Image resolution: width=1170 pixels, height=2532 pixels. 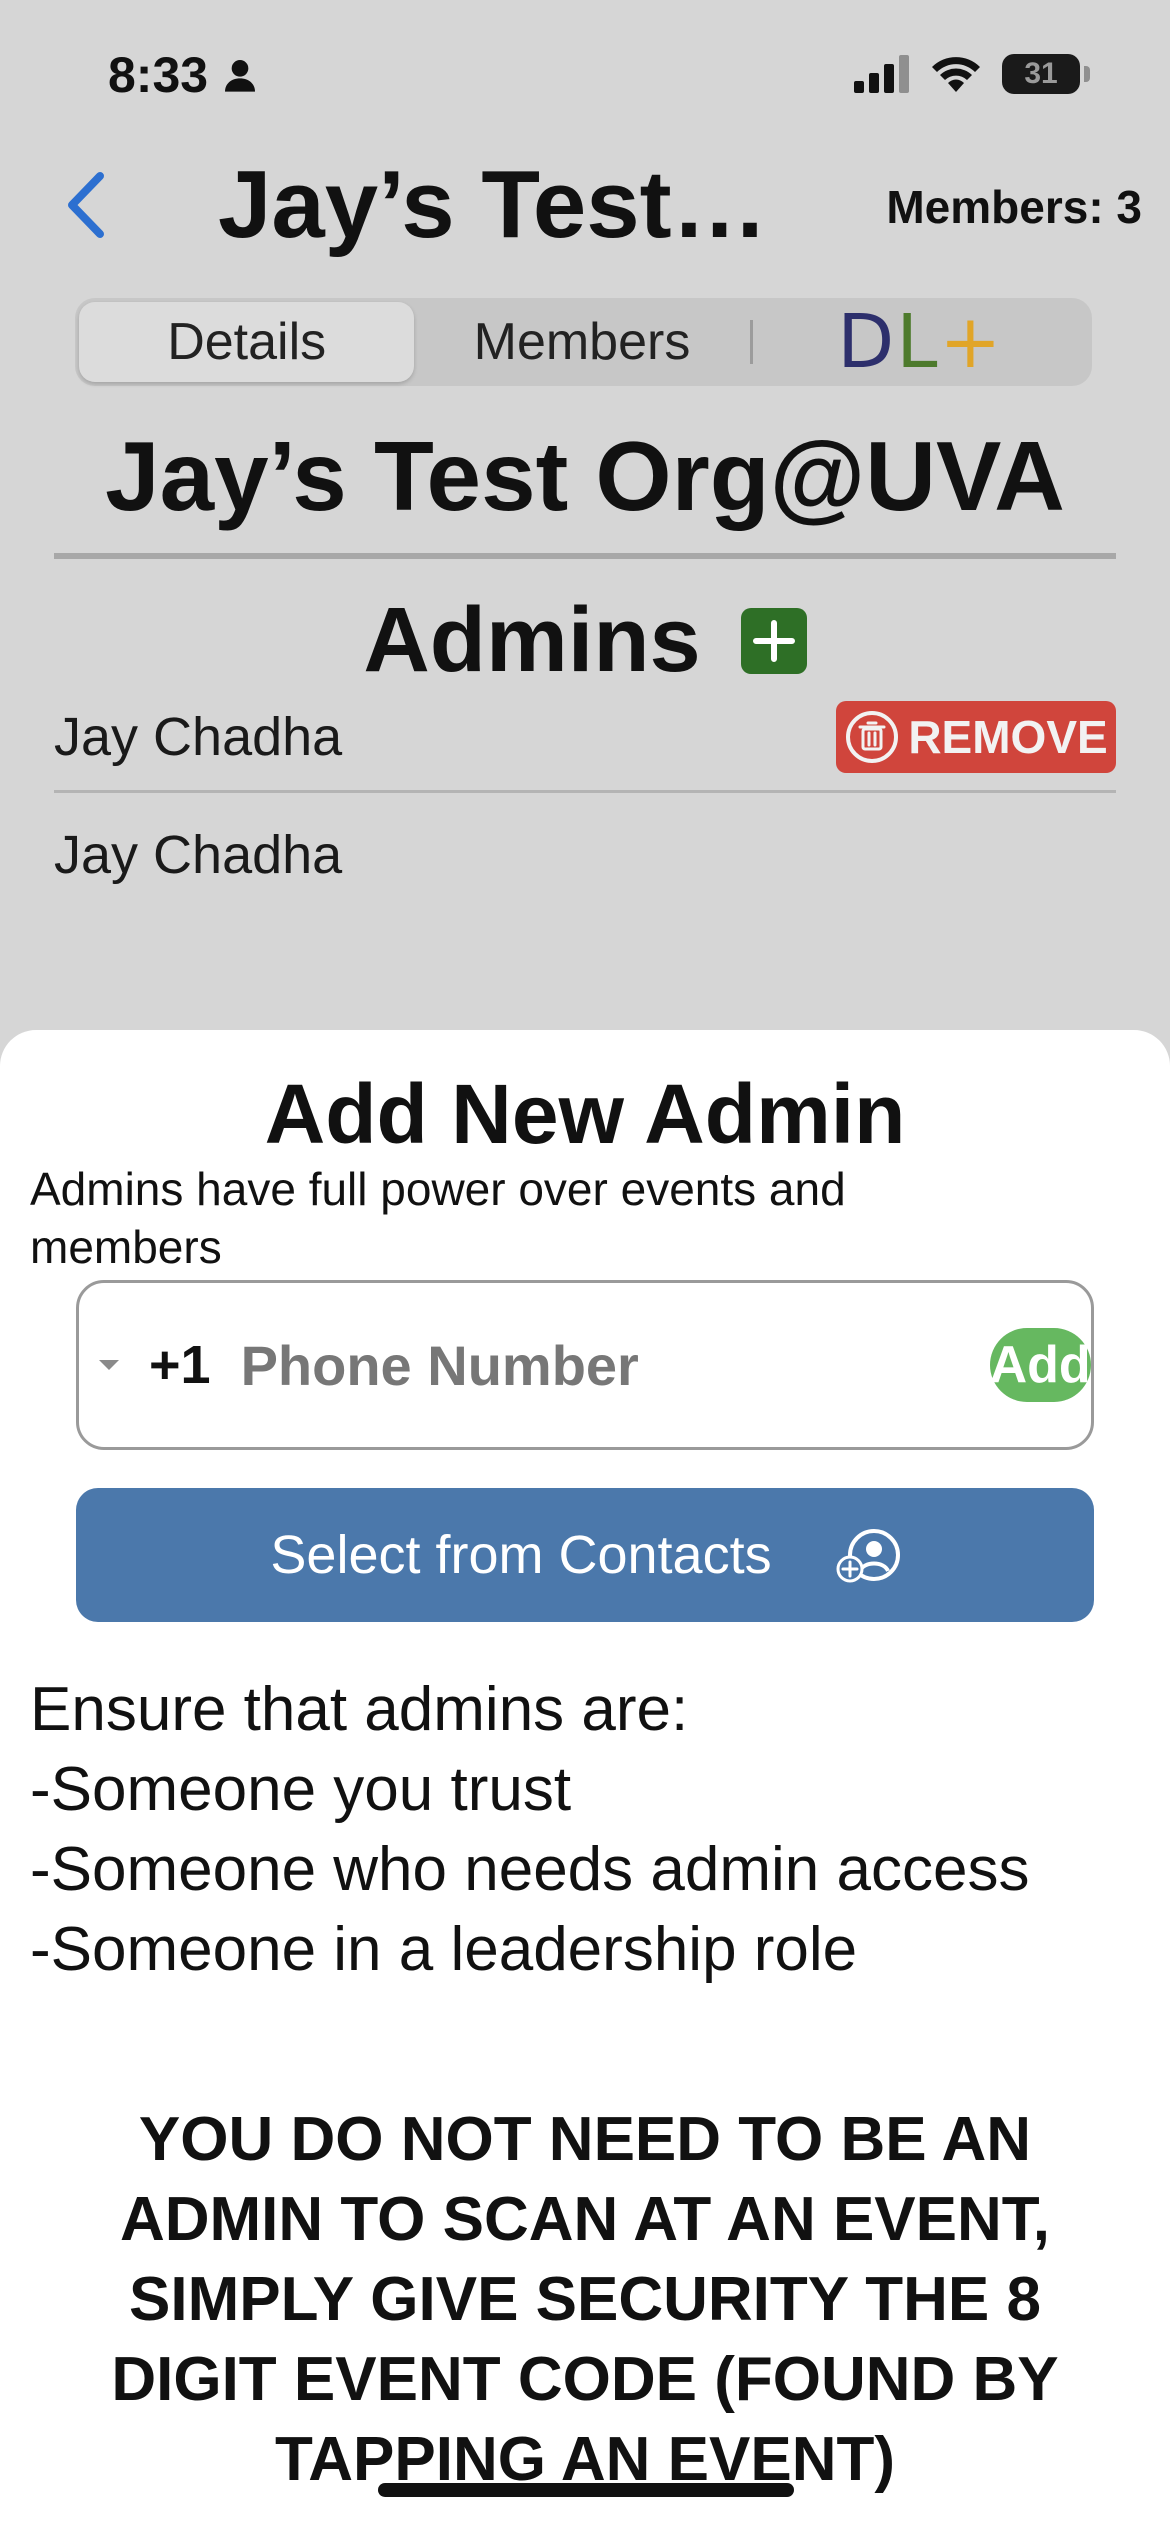 What do you see at coordinates (1040, 1365) in the screenshot?
I see `add-button: Add` at bounding box center [1040, 1365].